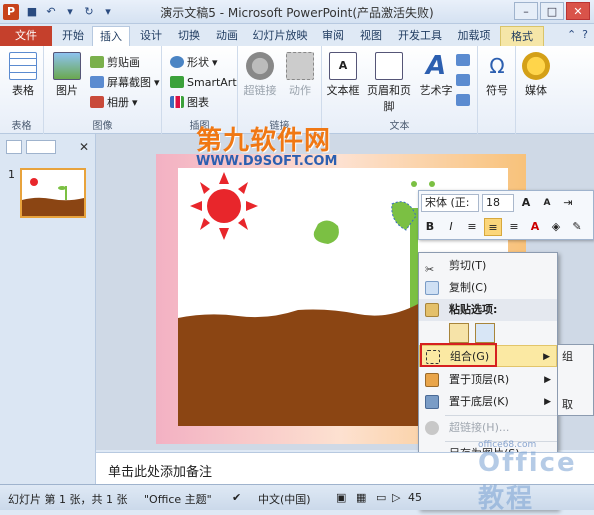  What do you see at coordinates (41, 147) in the screenshot?
I see `outline-tab` at bounding box center [41, 147].